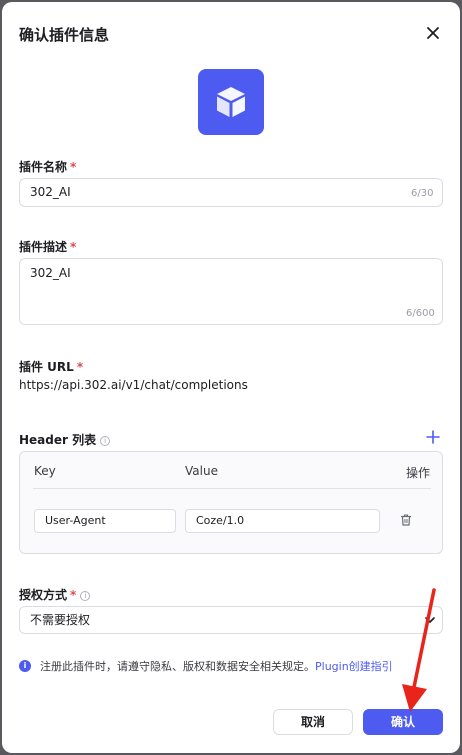 This screenshot has width=462, height=755. Describe the element at coordinates (45, 471) in the screenshot. I see `column-header-key: Key` at that location.